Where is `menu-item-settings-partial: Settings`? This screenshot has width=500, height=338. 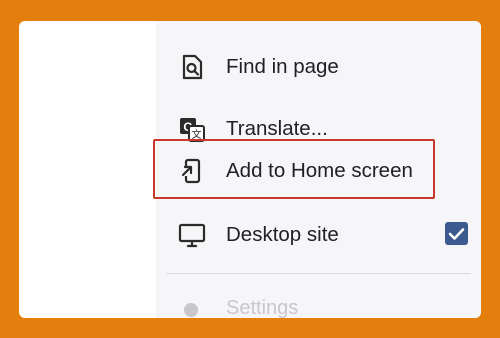 menu-item-settings-partial: Settings is located at coordinates (262, 307).